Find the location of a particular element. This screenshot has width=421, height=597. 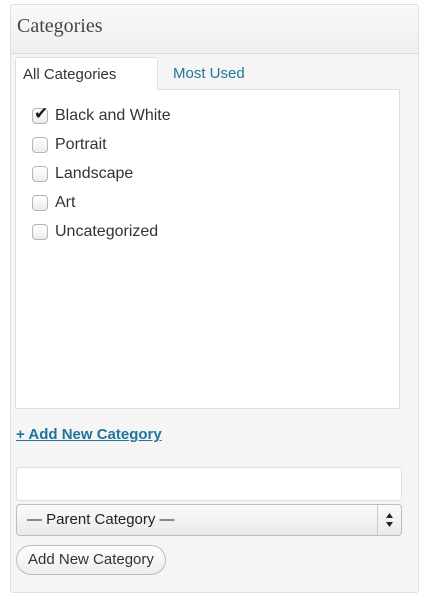

category-item-portrait: Portrait is located at coordinates (69, 145).